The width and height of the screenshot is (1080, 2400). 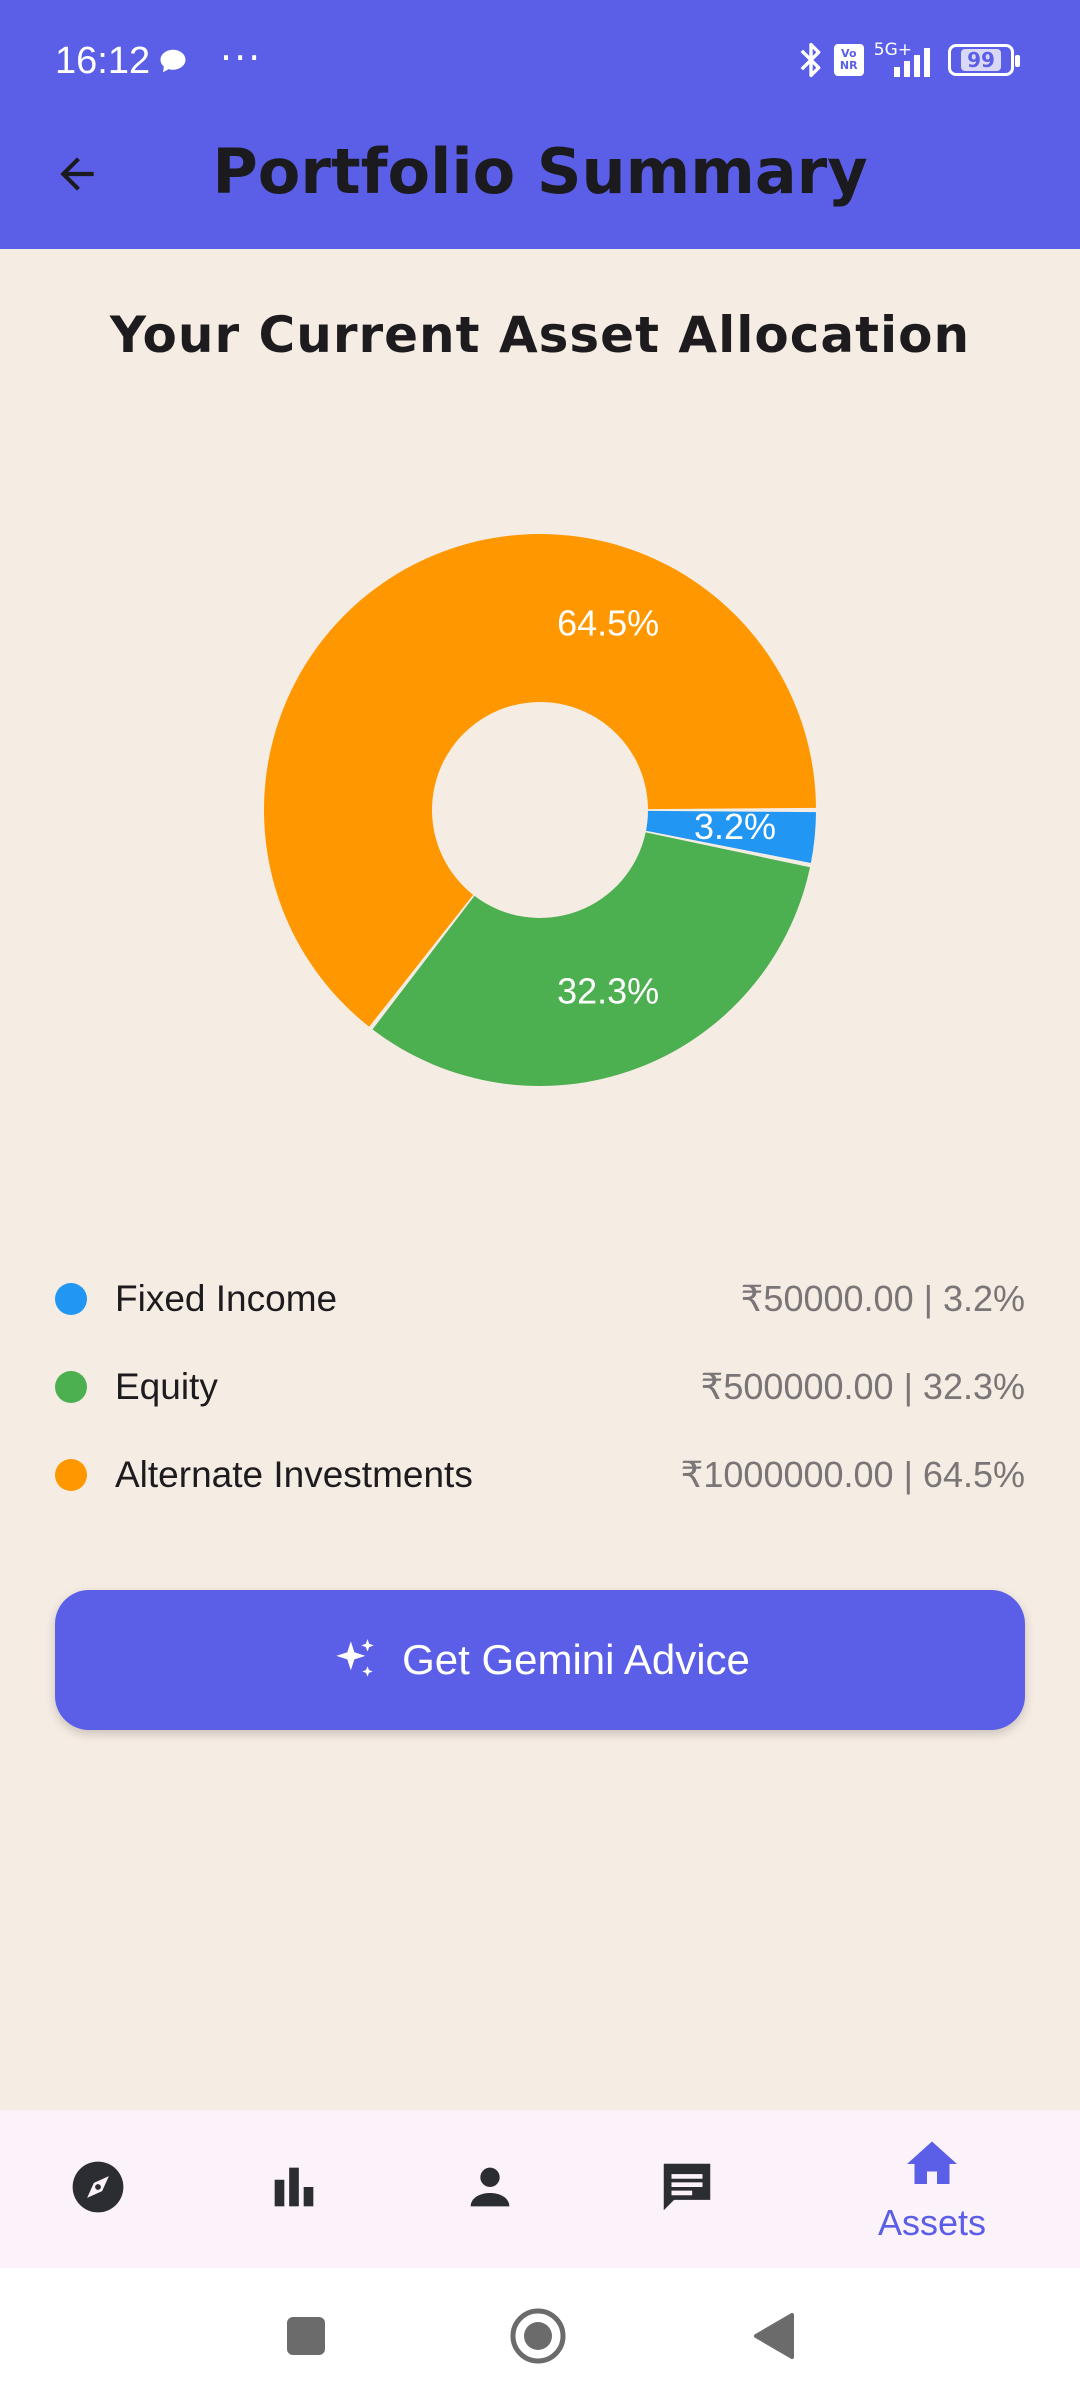 I want to click on slice-label-alternate-investments: 64.5%, so click(x=608, y=623).